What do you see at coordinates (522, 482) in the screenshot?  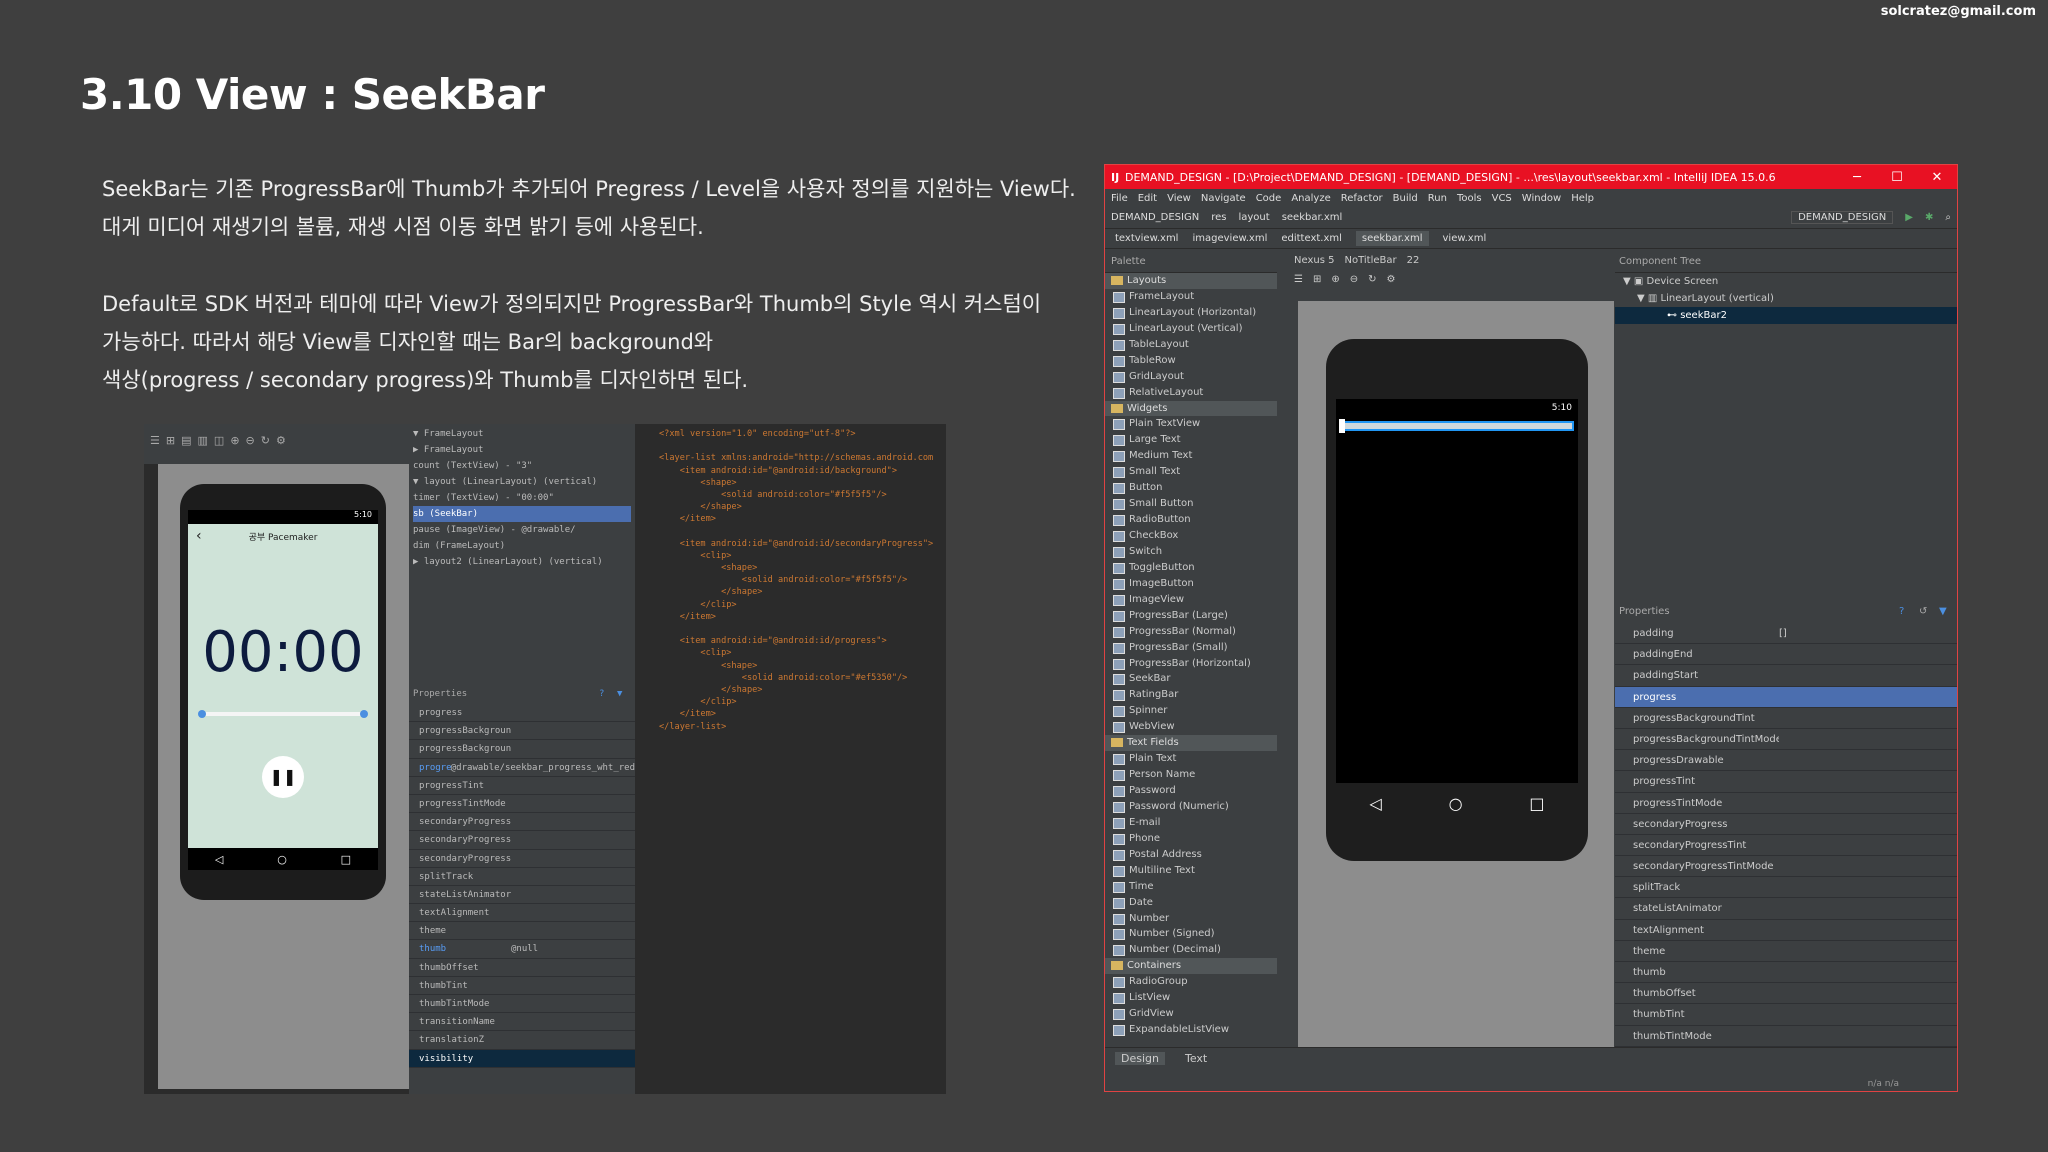 I see `tree-node: ▼ layout (LinearLayout) (vertical)` at bounding box center [522, 482].